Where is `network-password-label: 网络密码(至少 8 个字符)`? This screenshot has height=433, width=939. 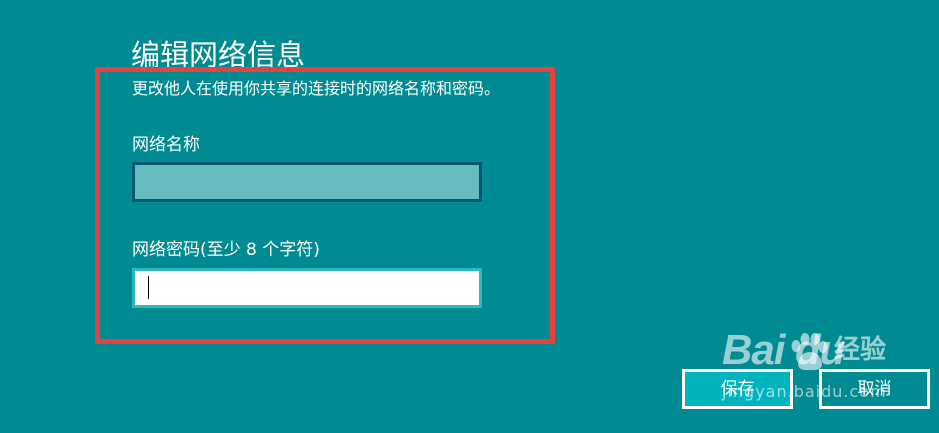 network-password-label: 网络密码(至少 8 个字符) is located at coordinates (226, 250).